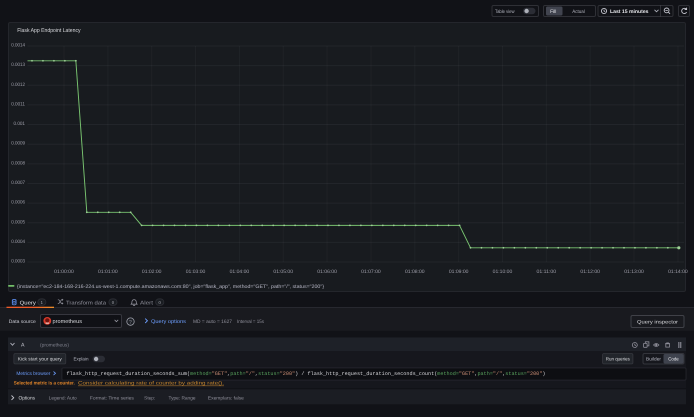  Describe the element at coordinates (152, 272) in the screenshot. I see `svg-text: 01:02:00` at that location.